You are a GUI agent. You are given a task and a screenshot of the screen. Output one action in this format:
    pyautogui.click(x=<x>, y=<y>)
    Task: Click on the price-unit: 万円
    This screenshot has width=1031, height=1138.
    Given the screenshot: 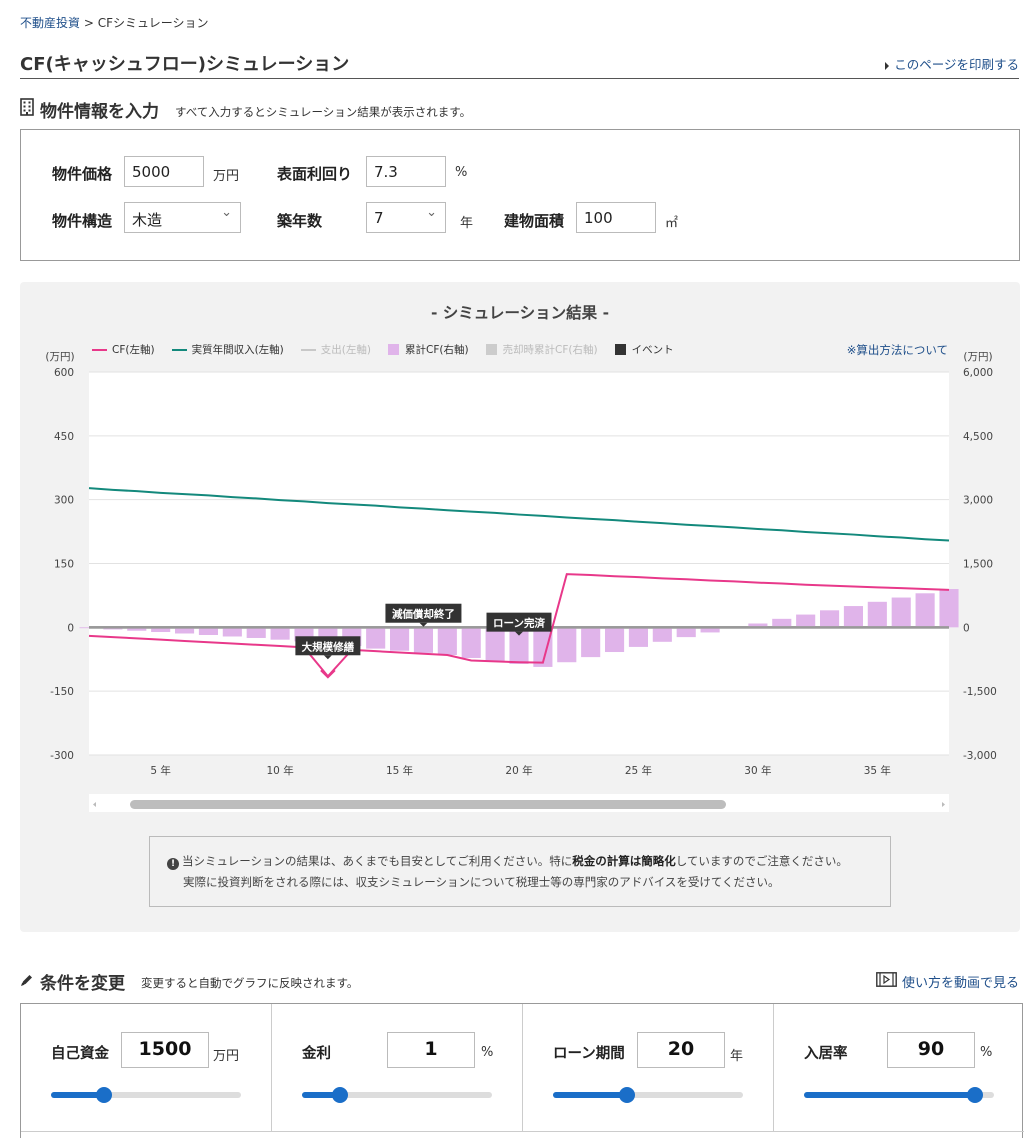 What is the action you would take?
    pyautogui.click(x=226, y=176)
    